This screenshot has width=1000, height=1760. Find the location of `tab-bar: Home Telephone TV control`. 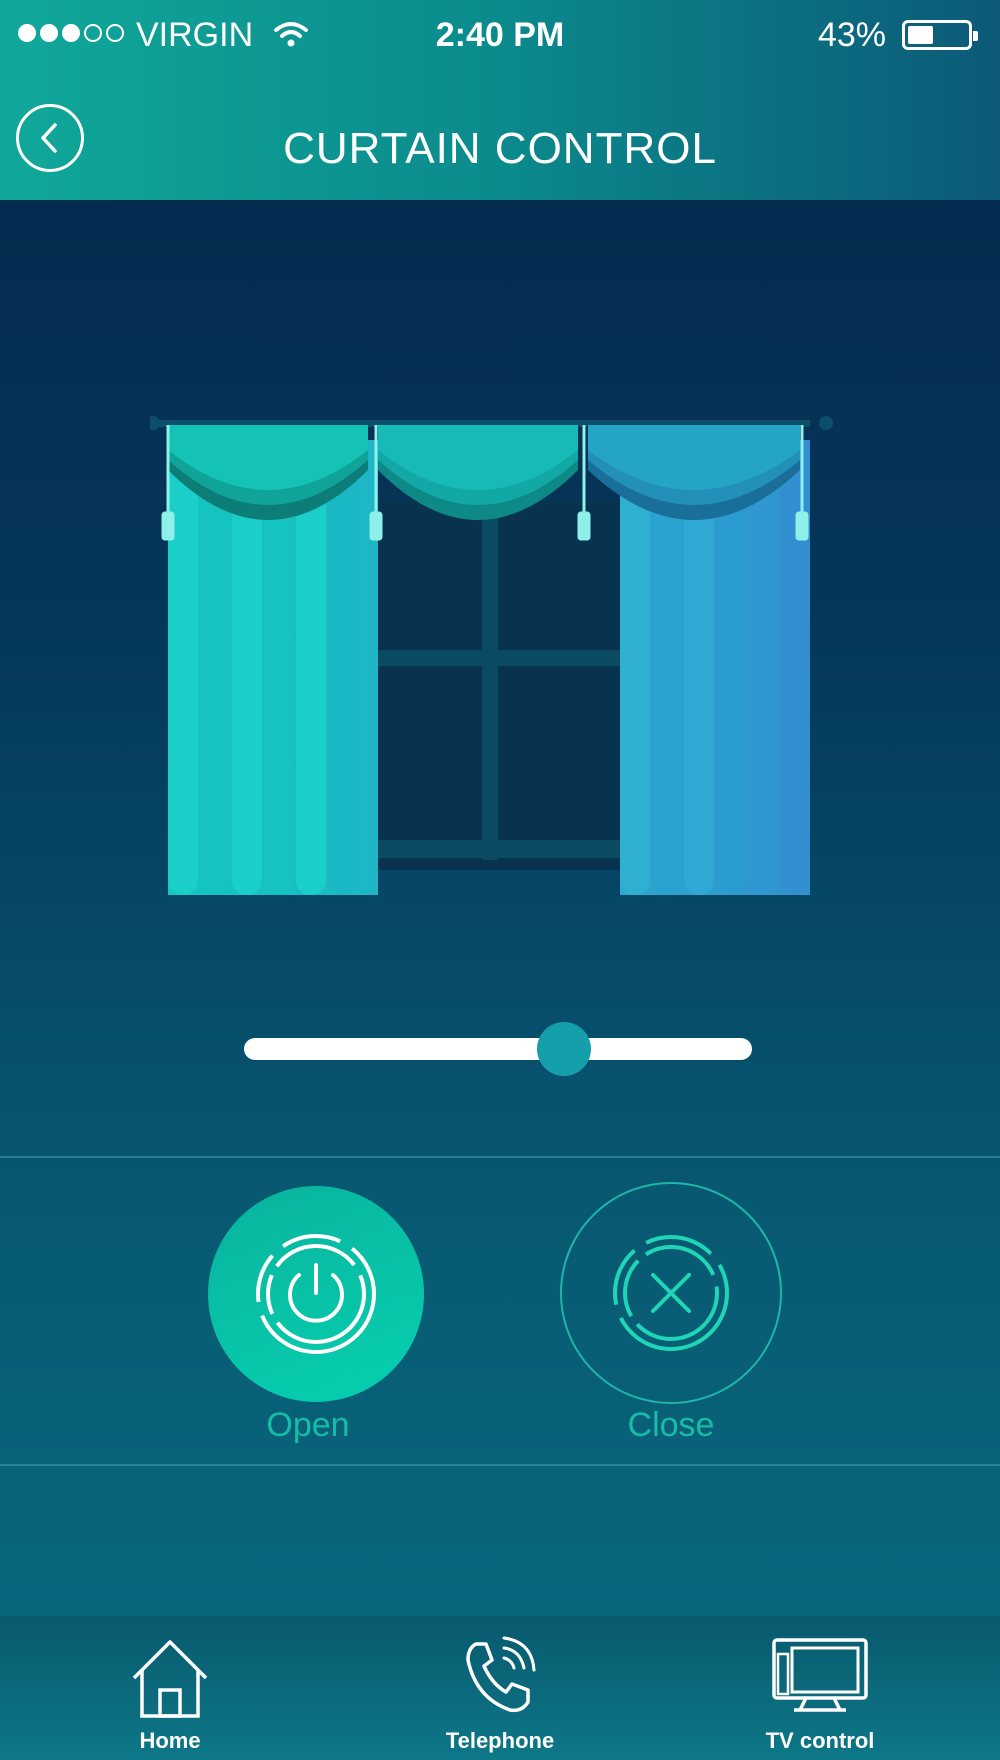

tab-bar: Home Telephone TV control is located at coordinates (500, 1688).